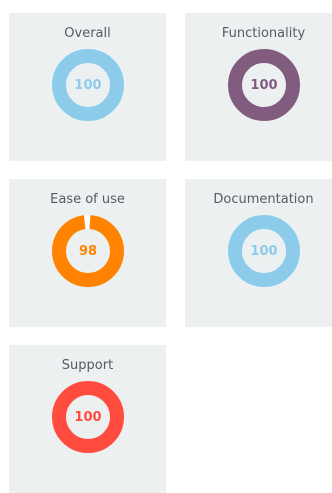  I want to click on score-card-ease-of-use: Ease of use 98, so click(87, 253).